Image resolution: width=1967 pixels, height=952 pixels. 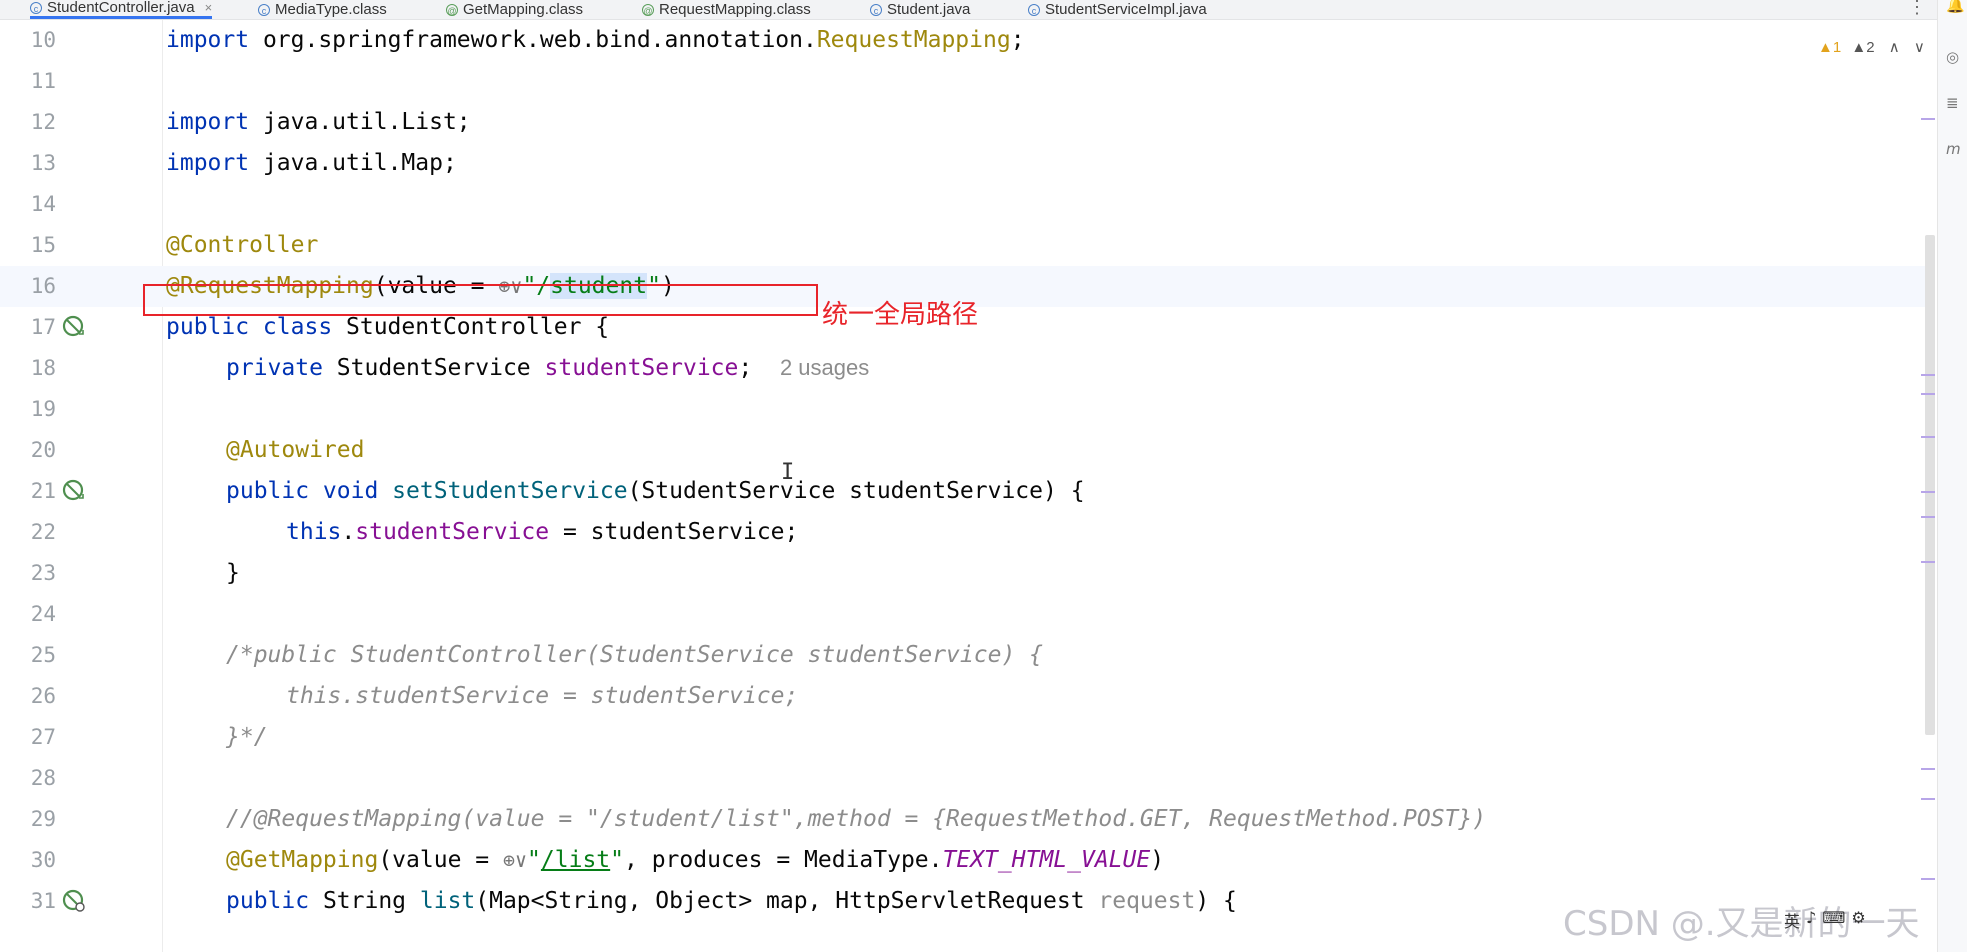 What do you see at coordinates (311, 163) in the screenshot?
I see `code-text: import java.util.Map;` at bounding box center [311, 163].